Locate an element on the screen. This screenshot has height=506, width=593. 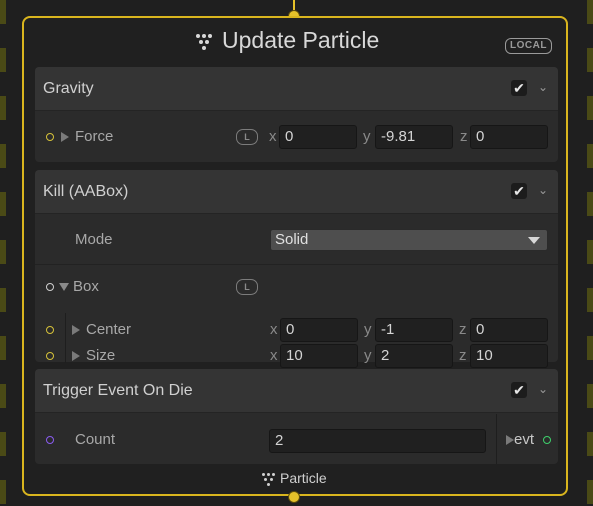
trigger-enabled-checkbox: ✔ is located at coordinates (519, 390).